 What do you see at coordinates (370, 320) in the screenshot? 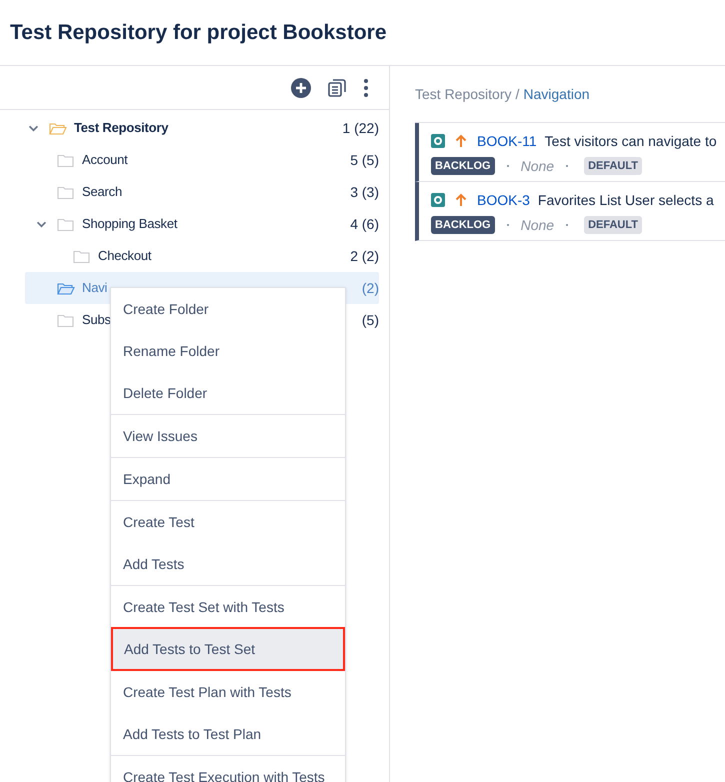
I see `test-count: (5)` at bounding box center [370, 320].